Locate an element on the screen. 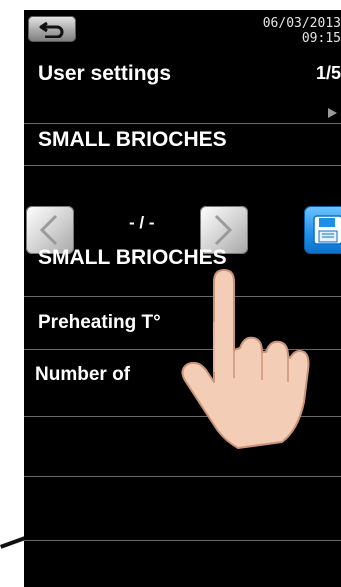 Image resolution: width=341 pixels, height=587 pixels. date-text: 06/03/2013 is located at coordinates (301, 23).